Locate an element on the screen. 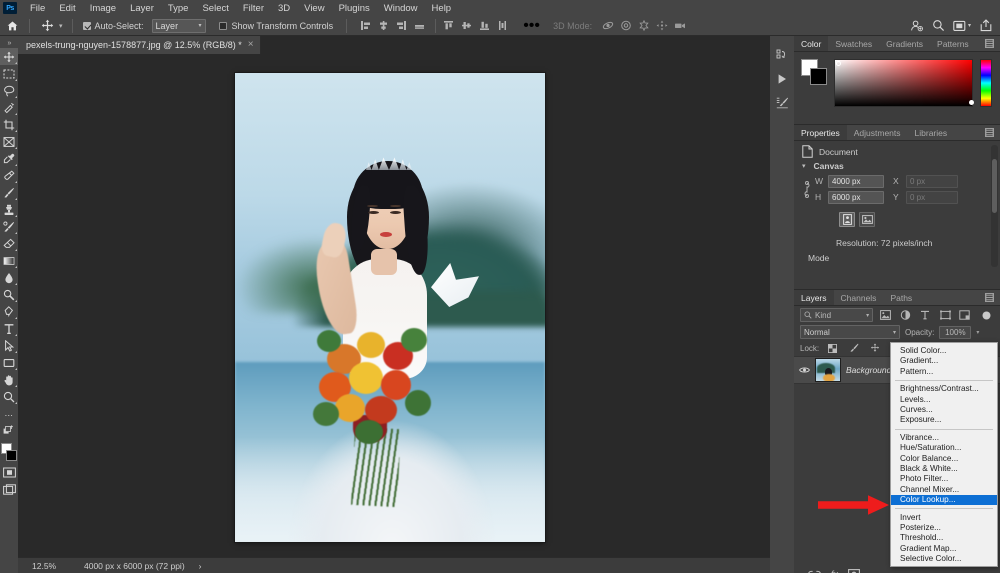  properties-scrollbar is located at coordinates (994, 206).